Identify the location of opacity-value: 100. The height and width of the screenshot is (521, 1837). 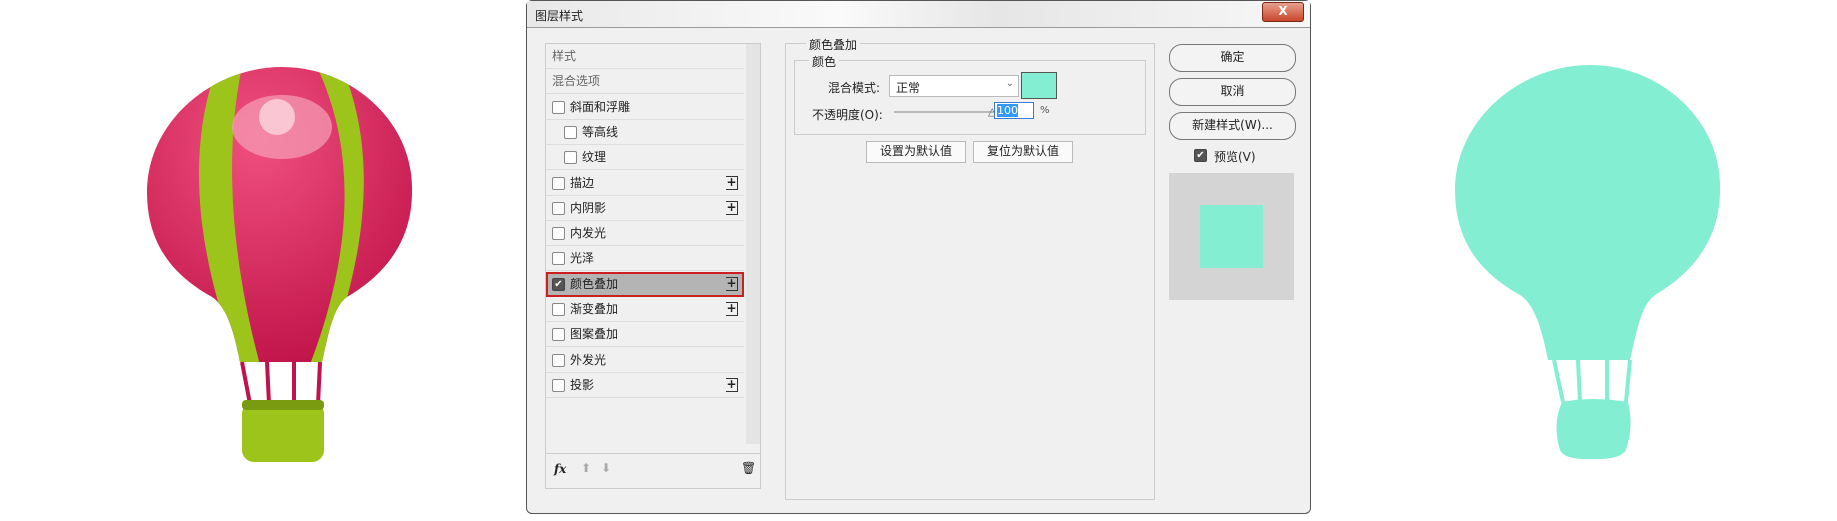
(1007, 110).